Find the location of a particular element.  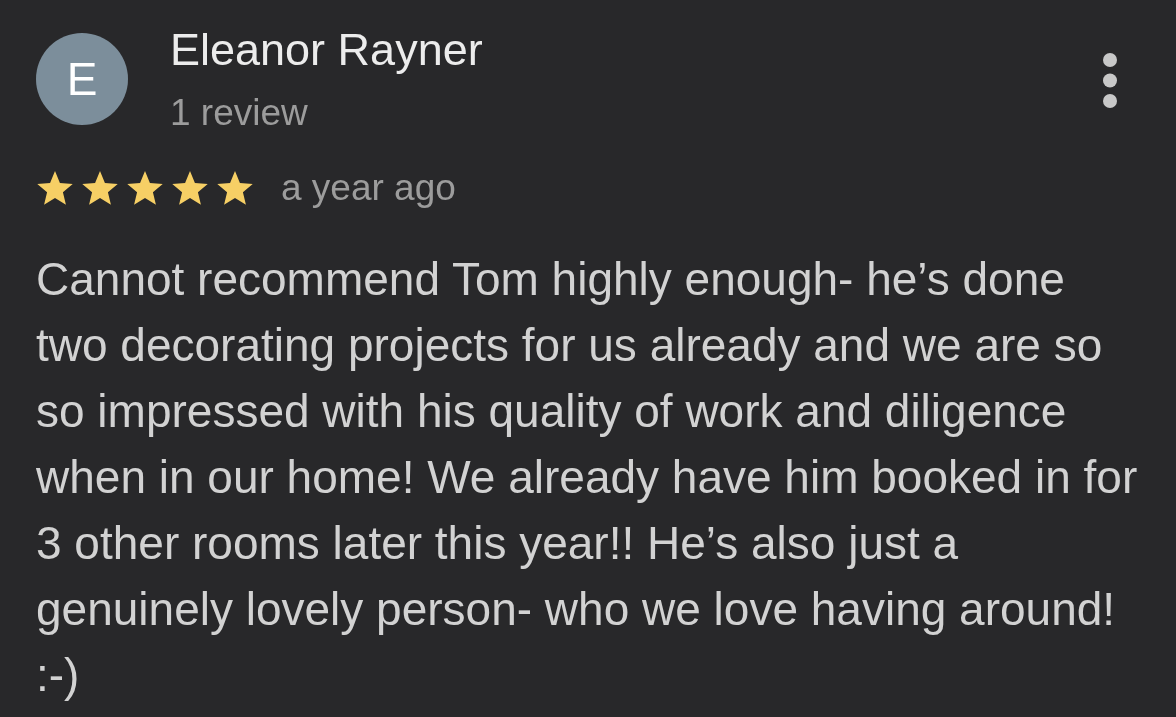

review-count: 1 review is located at coordinates (239, 113).